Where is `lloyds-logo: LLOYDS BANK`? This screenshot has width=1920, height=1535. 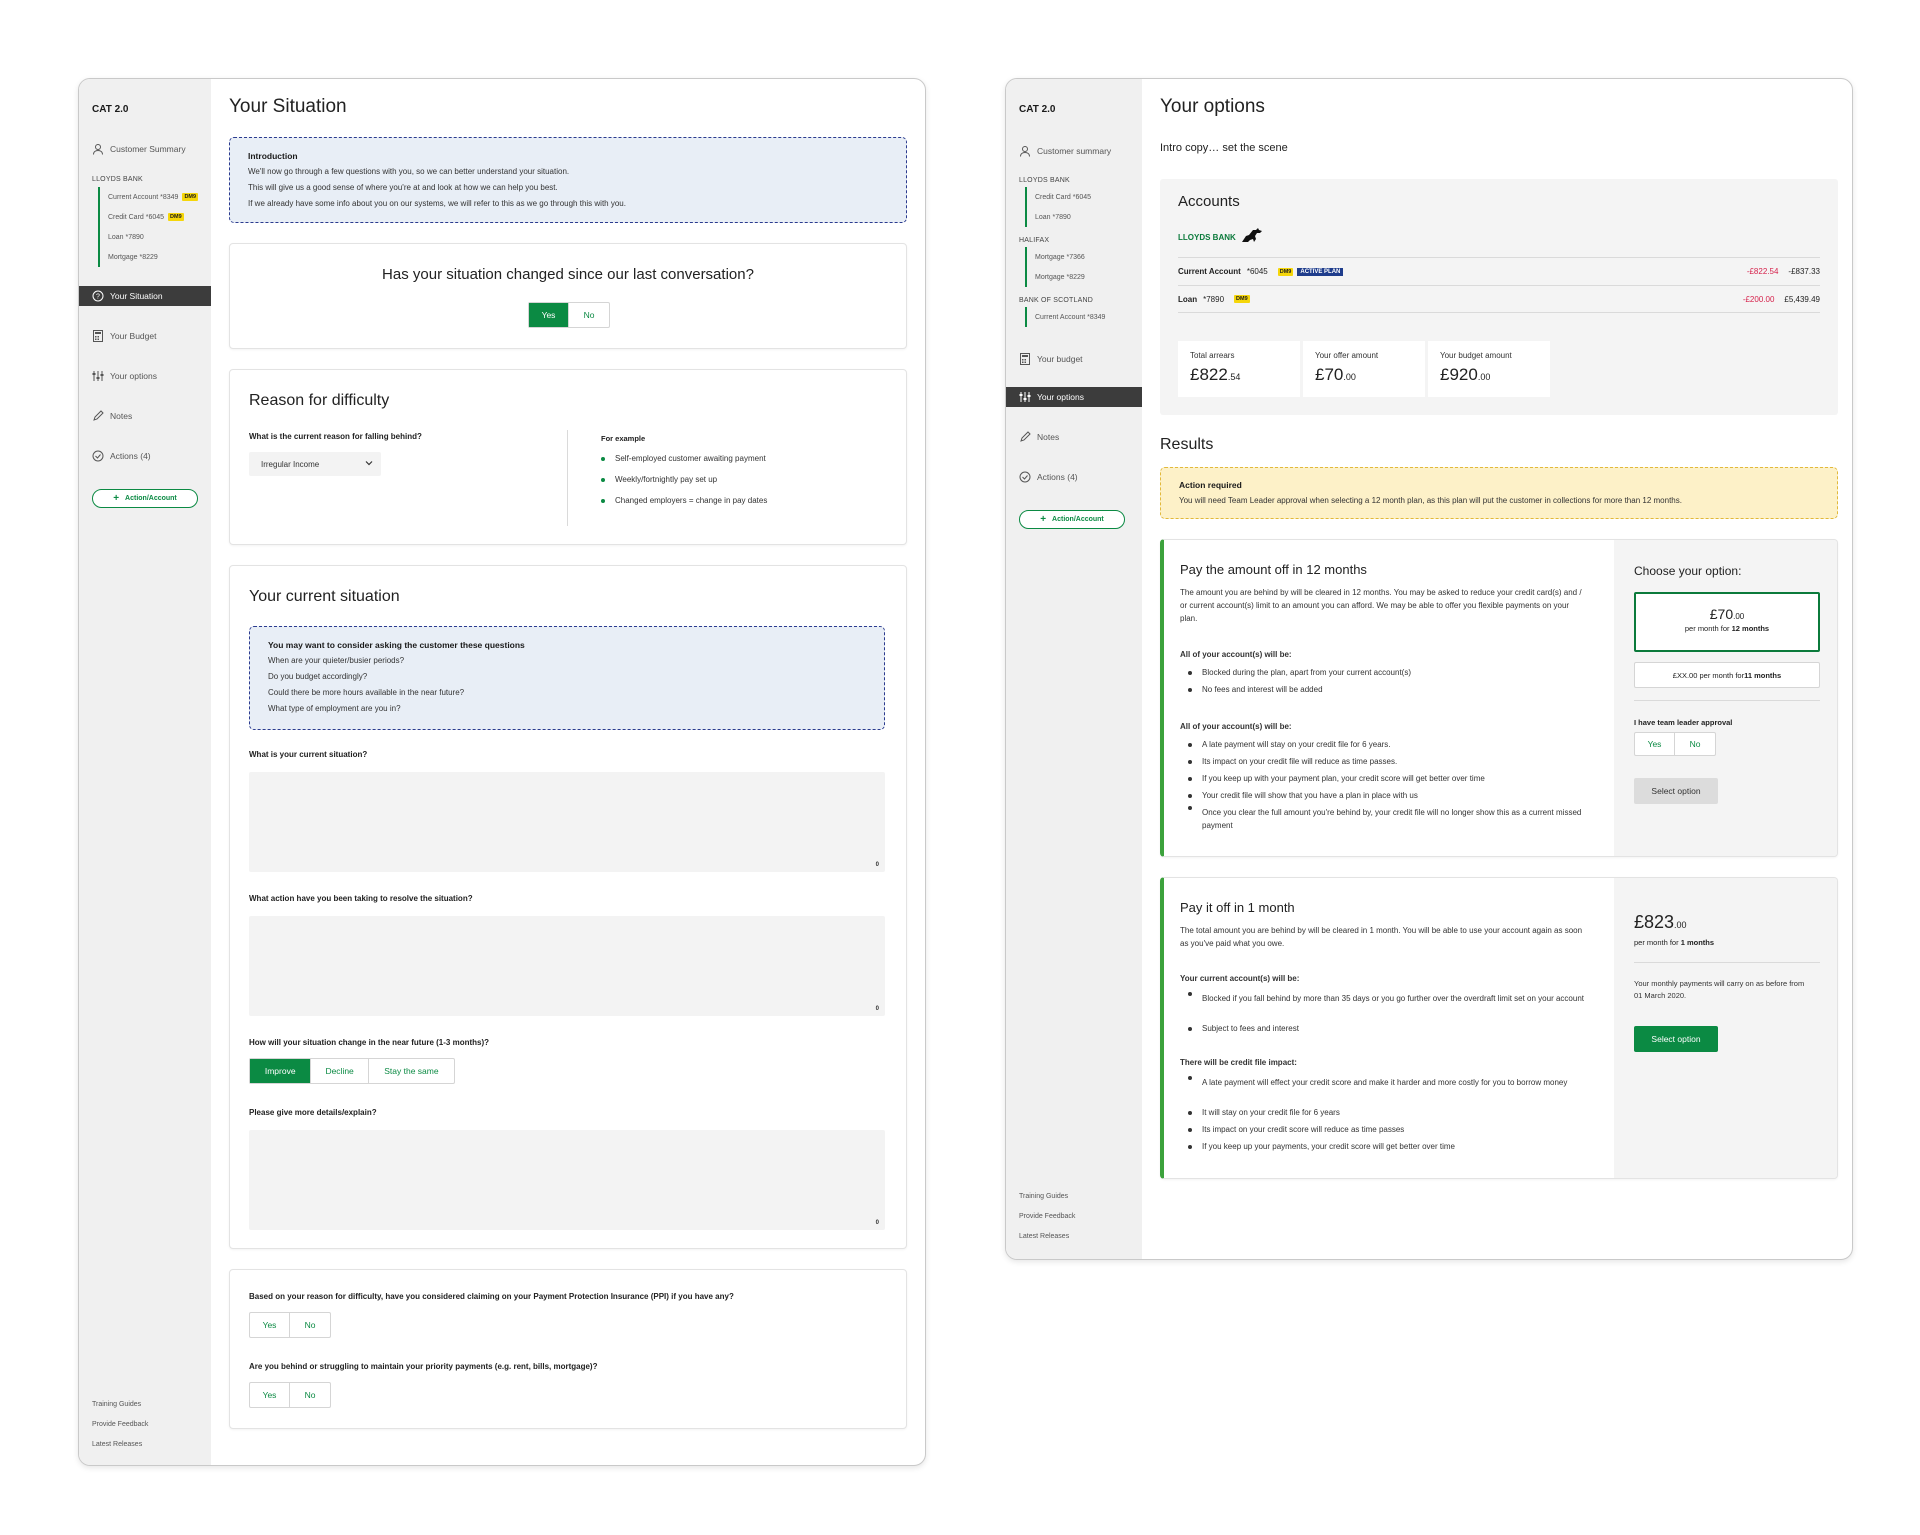 lloyds-logo: LLOYDS BANK is located at coordinates (1221, 237).